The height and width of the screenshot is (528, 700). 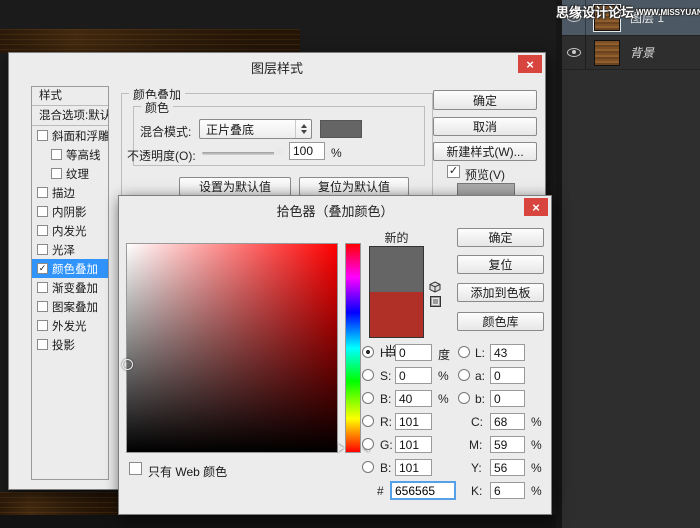 I want to click on blend-color-swatch, so click(x=341, y=129).